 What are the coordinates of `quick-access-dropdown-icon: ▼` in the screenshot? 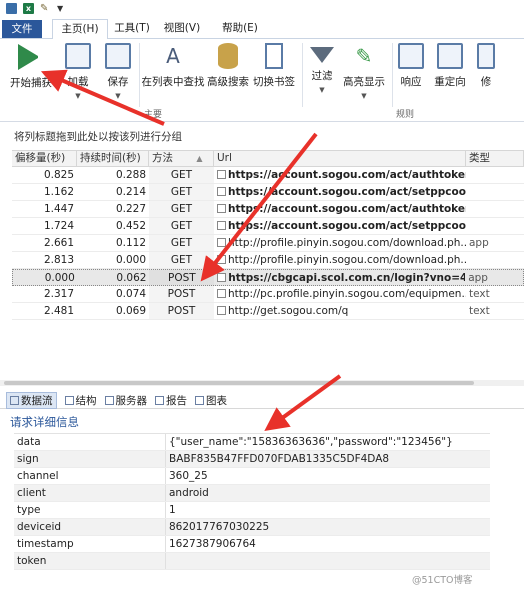 It's located at (62, 8).